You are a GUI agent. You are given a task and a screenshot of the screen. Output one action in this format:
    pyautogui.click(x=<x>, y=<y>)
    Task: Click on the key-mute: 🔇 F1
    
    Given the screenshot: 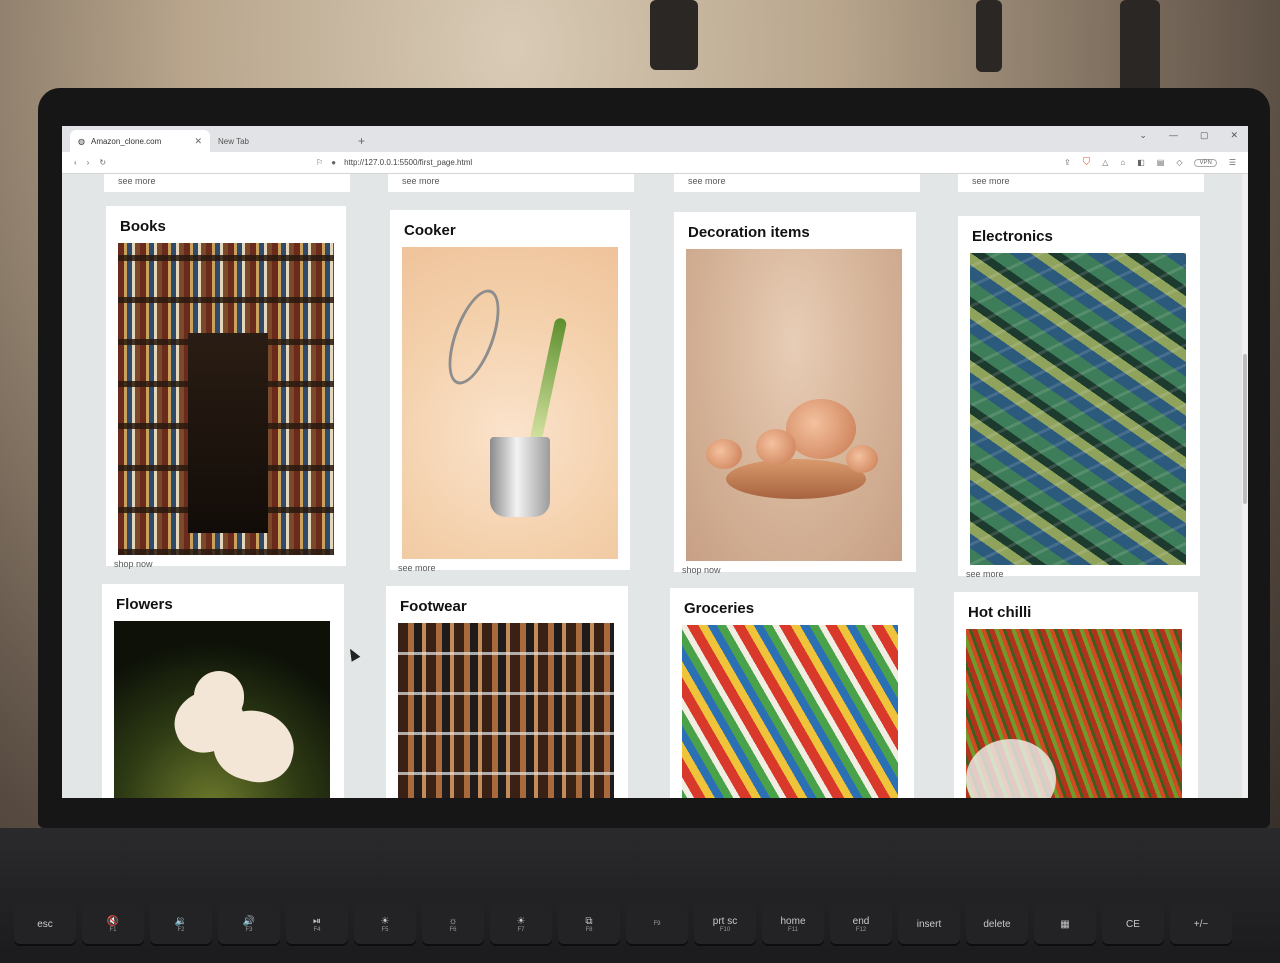 What is the action you would take?
    pyautogui.click(x=113, y=924)
    